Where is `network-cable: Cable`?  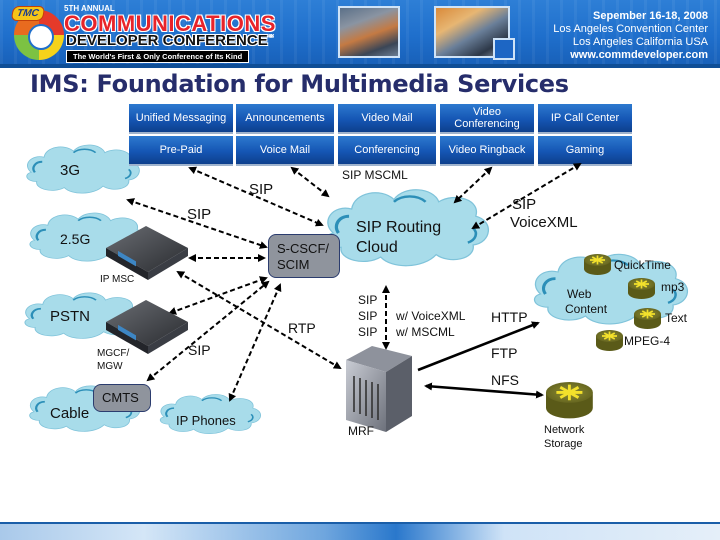
network-cable: Cable is located at coordinates (70, 413).